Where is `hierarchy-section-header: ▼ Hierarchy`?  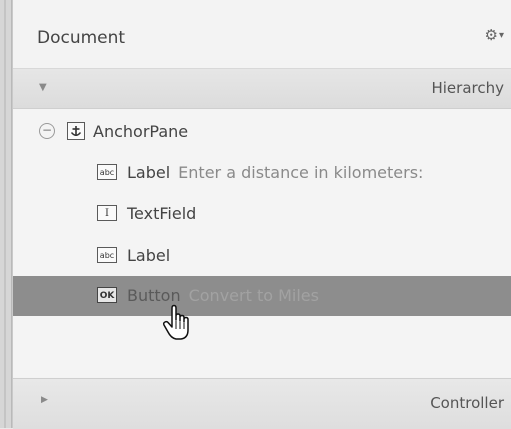
hierarchy-section-header: ▼ Hierarchy is located at coordinates (262, 89).